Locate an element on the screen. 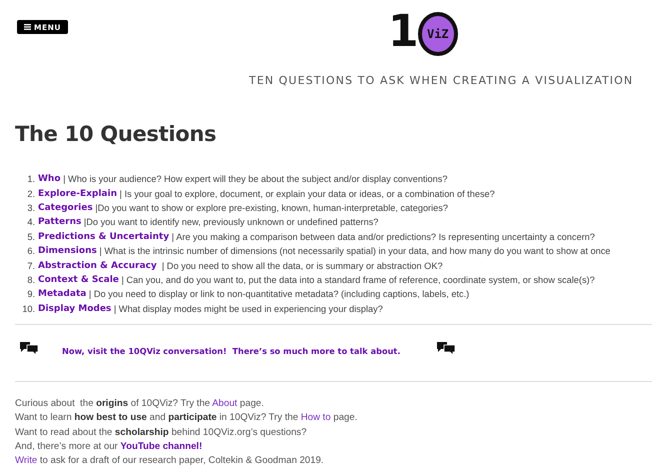 This screenshot has width=652, height=472. question-description: |Do you want to show or explore pre-existing, known, human-interpretable, categories? is located at coordinates (271, 207).